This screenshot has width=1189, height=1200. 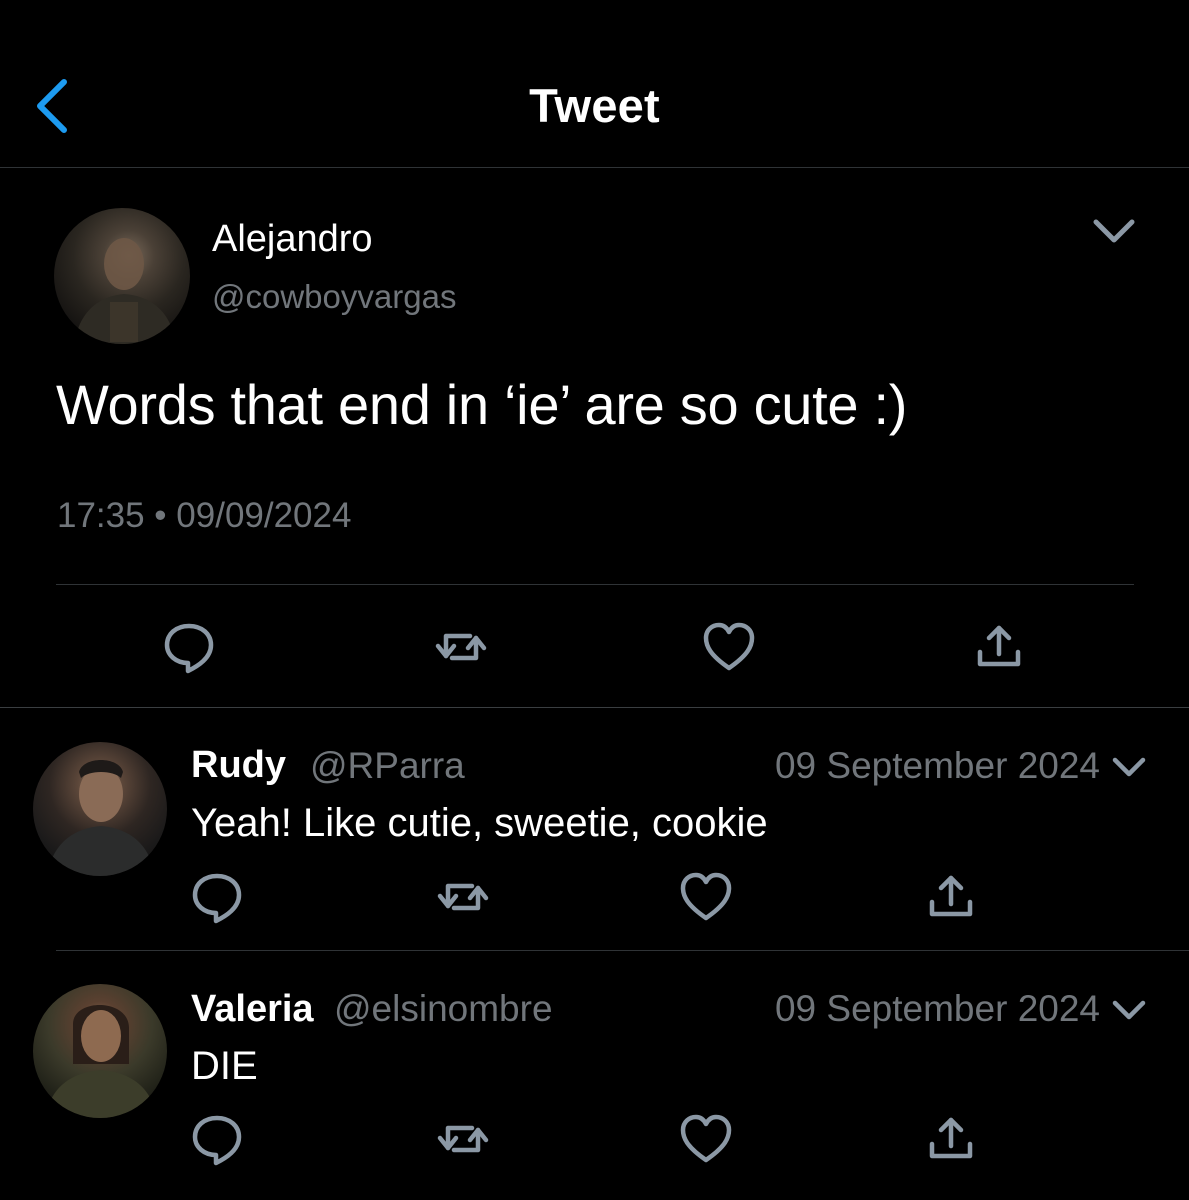 I want to click on tweet-timestamp: 17:35 • 09/09/2024, so click(x=204, y=516).